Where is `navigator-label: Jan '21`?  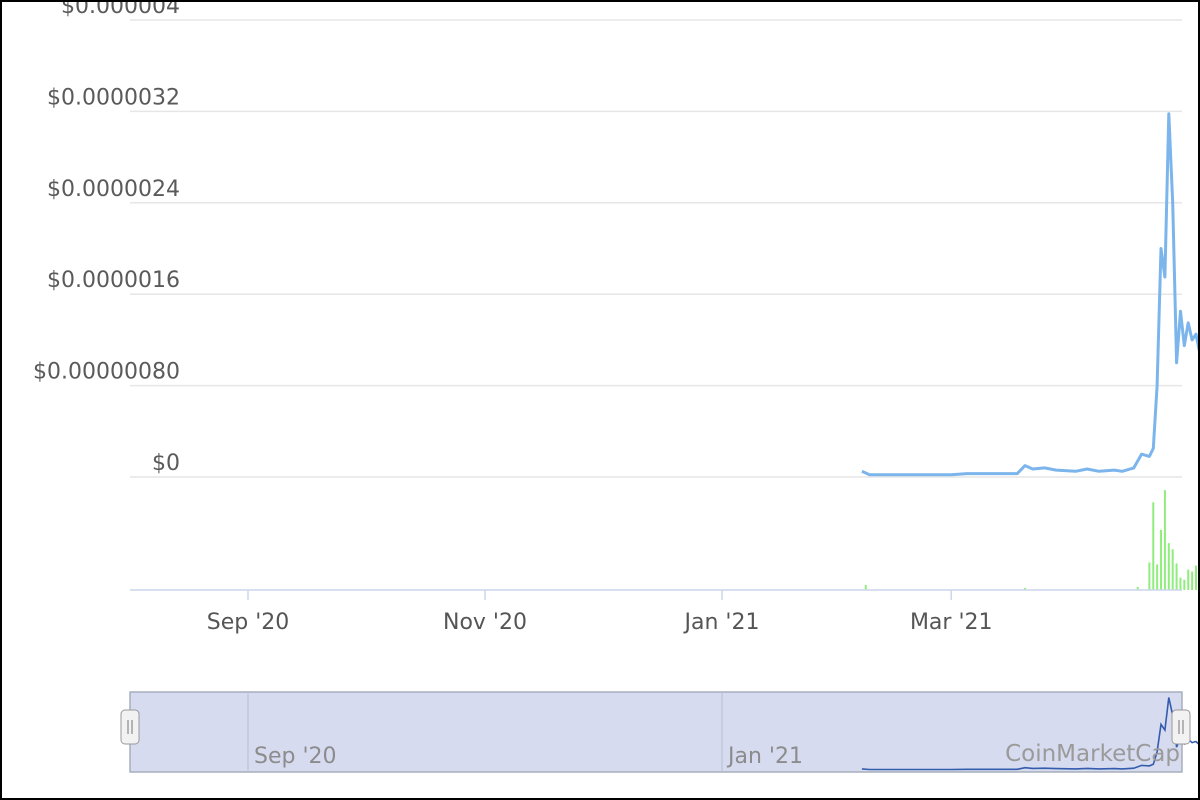 navigator-label: Jan '21 is located at coordinates (764, 756).